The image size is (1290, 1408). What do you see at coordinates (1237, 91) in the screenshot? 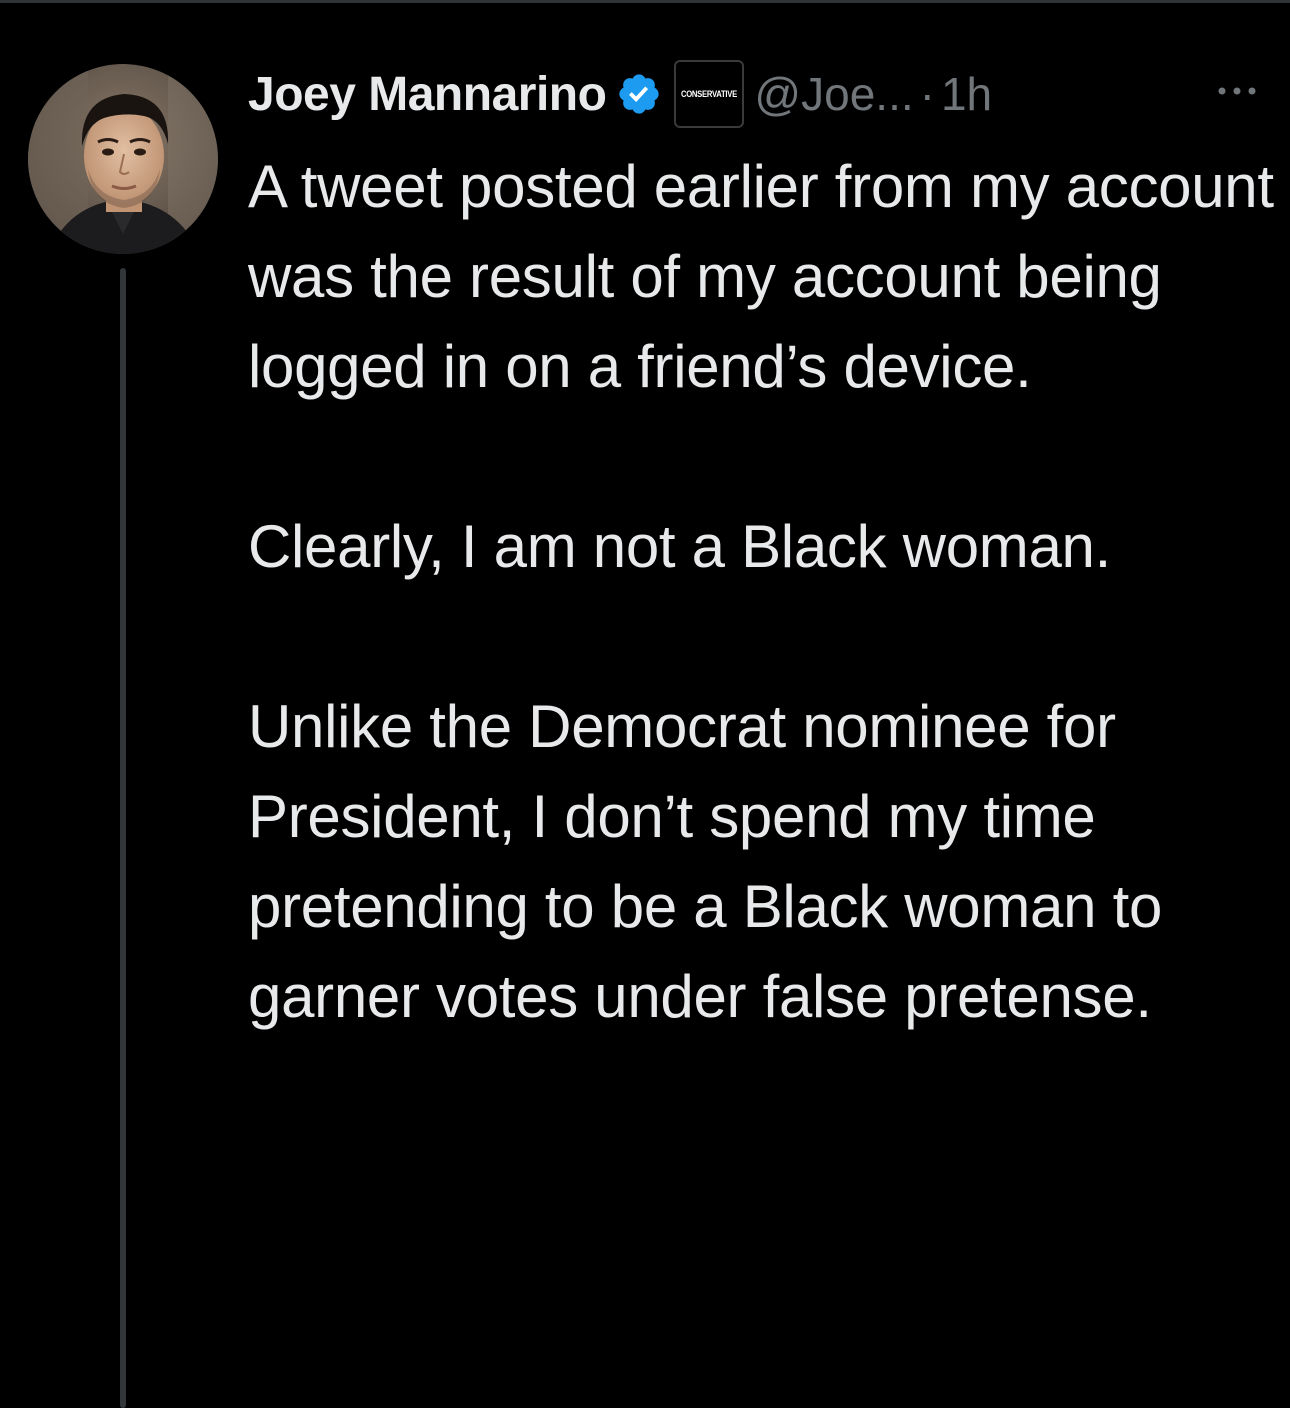
I see `more-options-icon` at bounding box center [1237, 91].